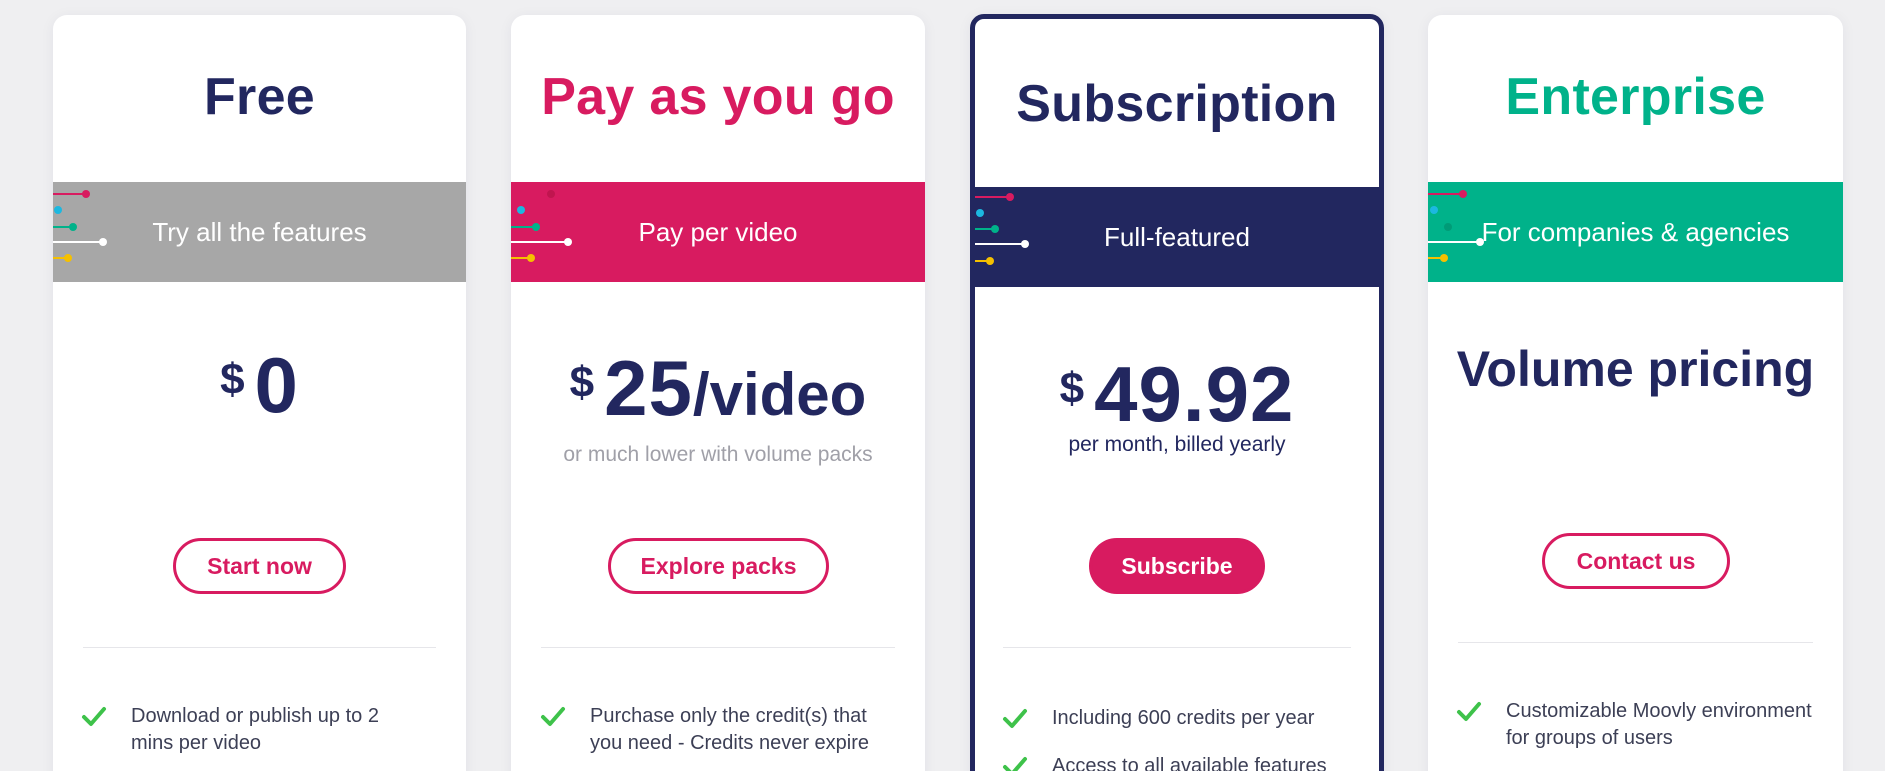 This screenshot has width=1885, height=771. What do you see at coordinates (718, 97) in the screenshot?
I see `plan-title: Pay as you go` at bounding box center [718, 97].